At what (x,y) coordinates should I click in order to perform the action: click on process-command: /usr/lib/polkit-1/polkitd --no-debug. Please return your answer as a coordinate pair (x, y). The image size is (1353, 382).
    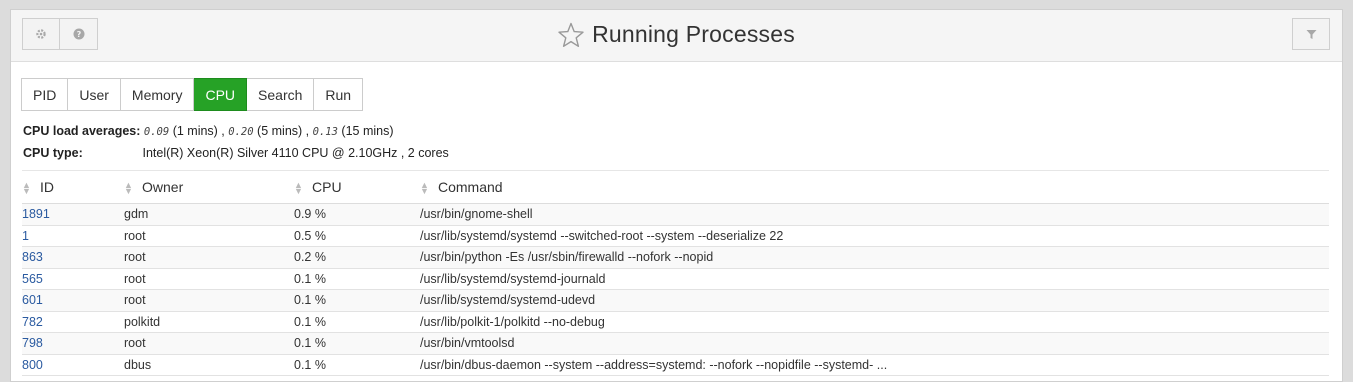
    Looking at the image, I should click on (874, 322).